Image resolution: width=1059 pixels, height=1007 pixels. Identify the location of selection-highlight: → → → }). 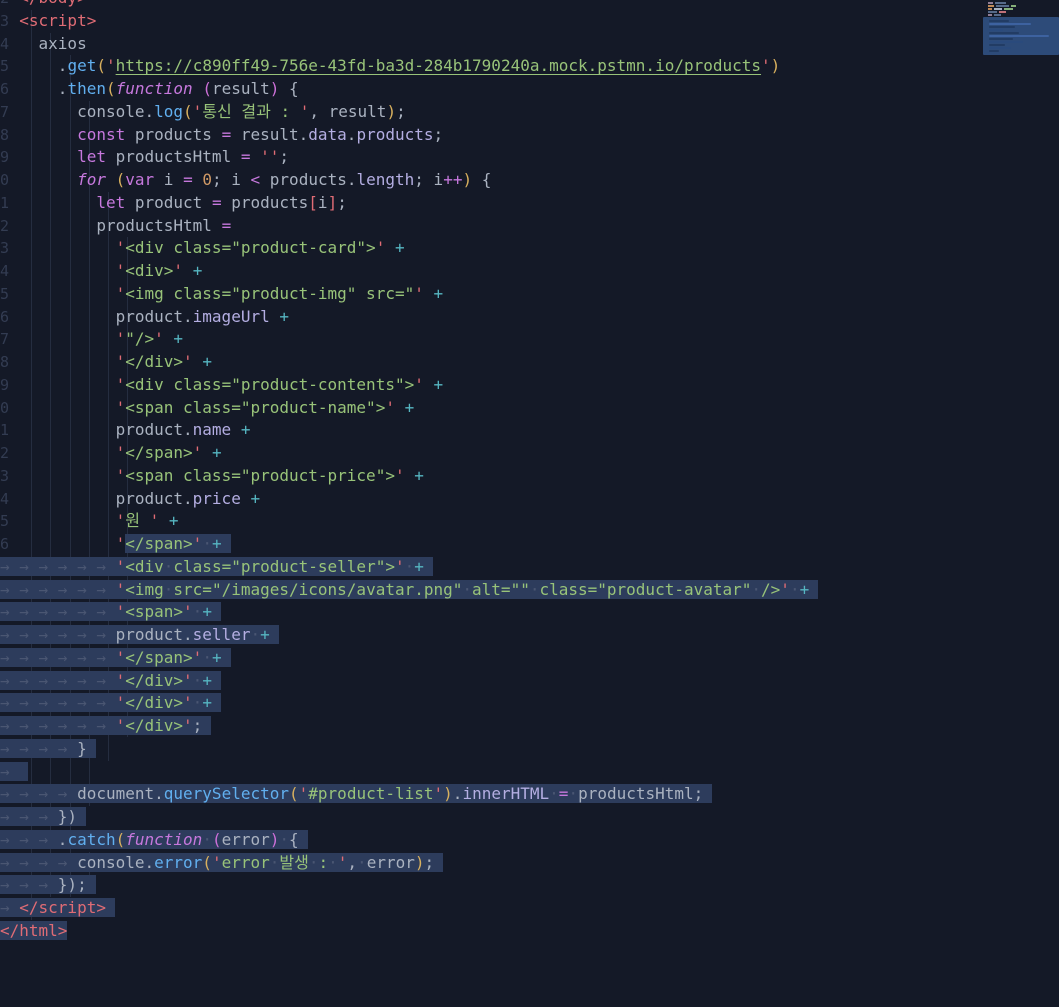
(43, 816).